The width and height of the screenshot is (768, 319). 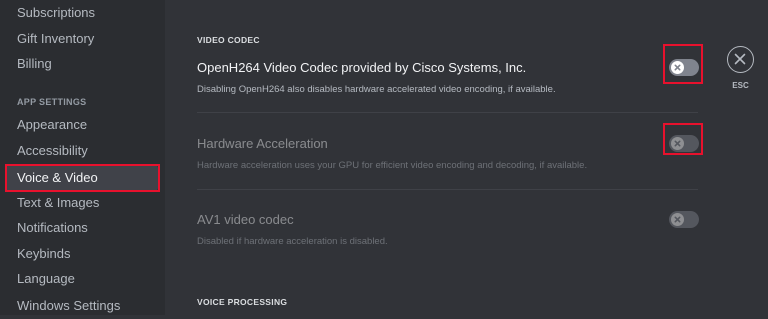 I want to click on openh264-toggle, so click(x=684, y=67).